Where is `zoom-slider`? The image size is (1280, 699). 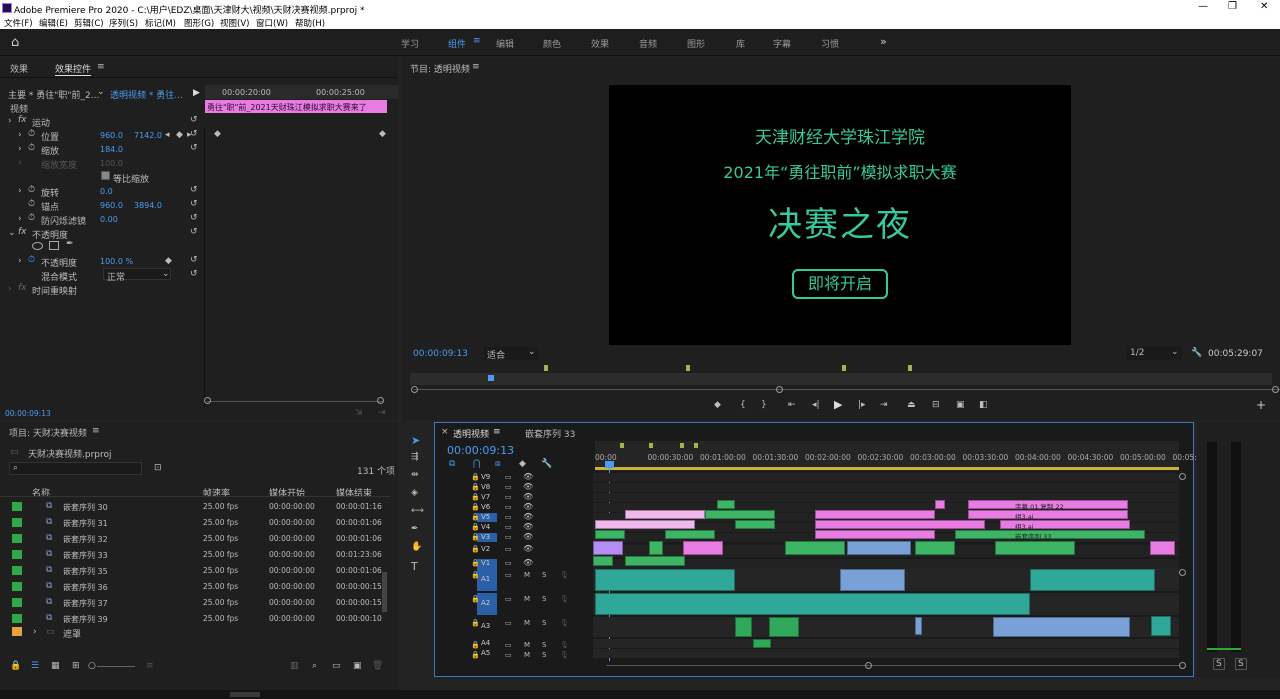 zoom-slider is located at coordinates (116, 666).